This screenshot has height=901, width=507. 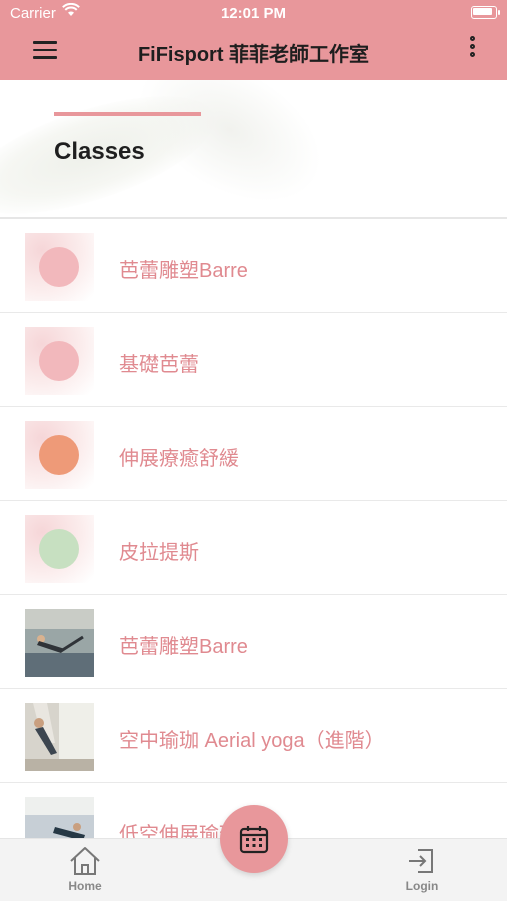 I want to click on status-time: 12:01 PM, so click(x=253, y=13).